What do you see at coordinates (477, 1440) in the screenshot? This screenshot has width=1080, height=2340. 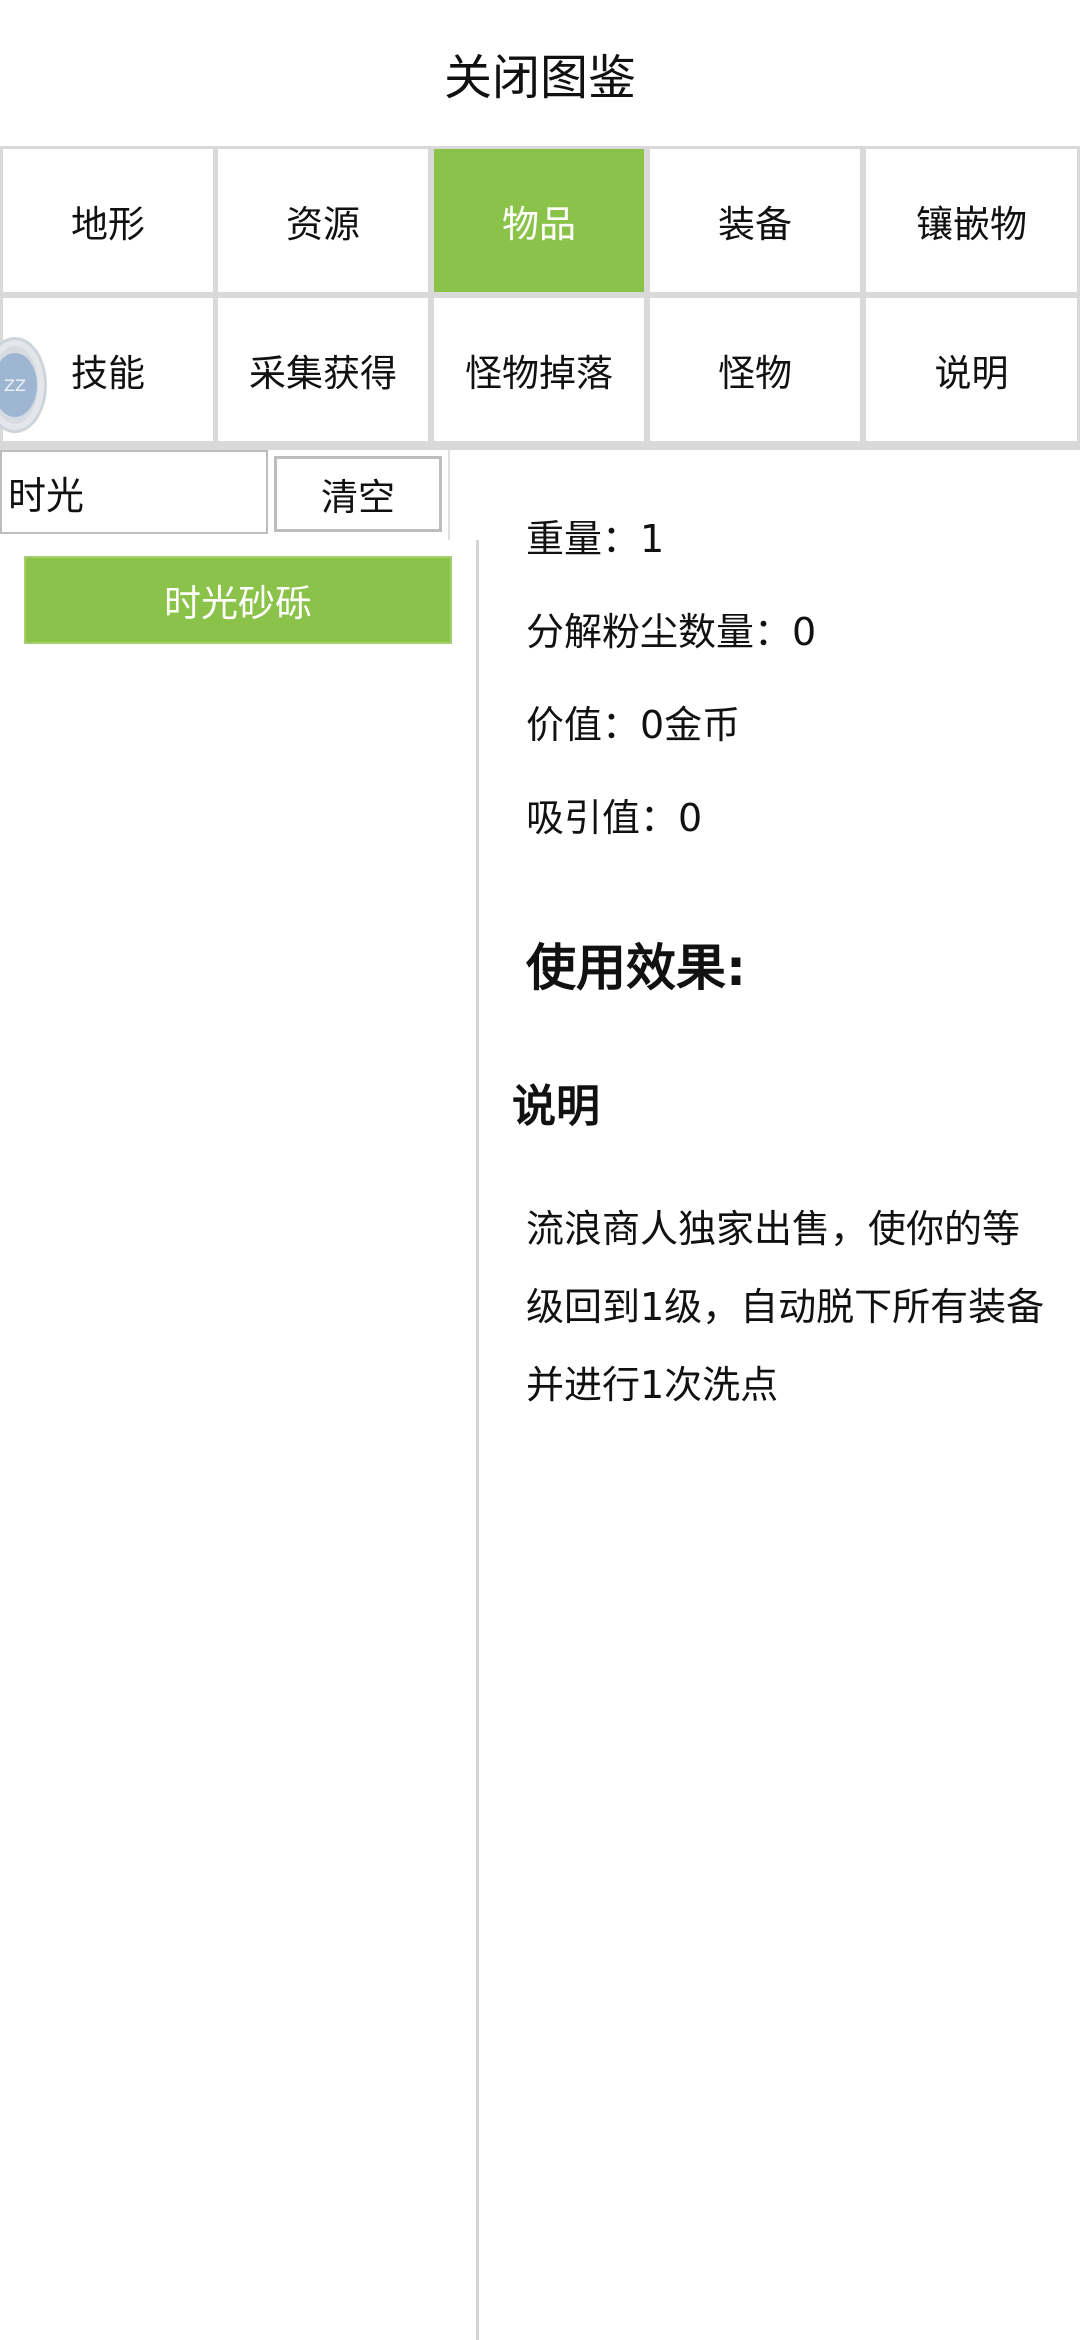 I see `panel-divider` at bounding box center [477, 1440].